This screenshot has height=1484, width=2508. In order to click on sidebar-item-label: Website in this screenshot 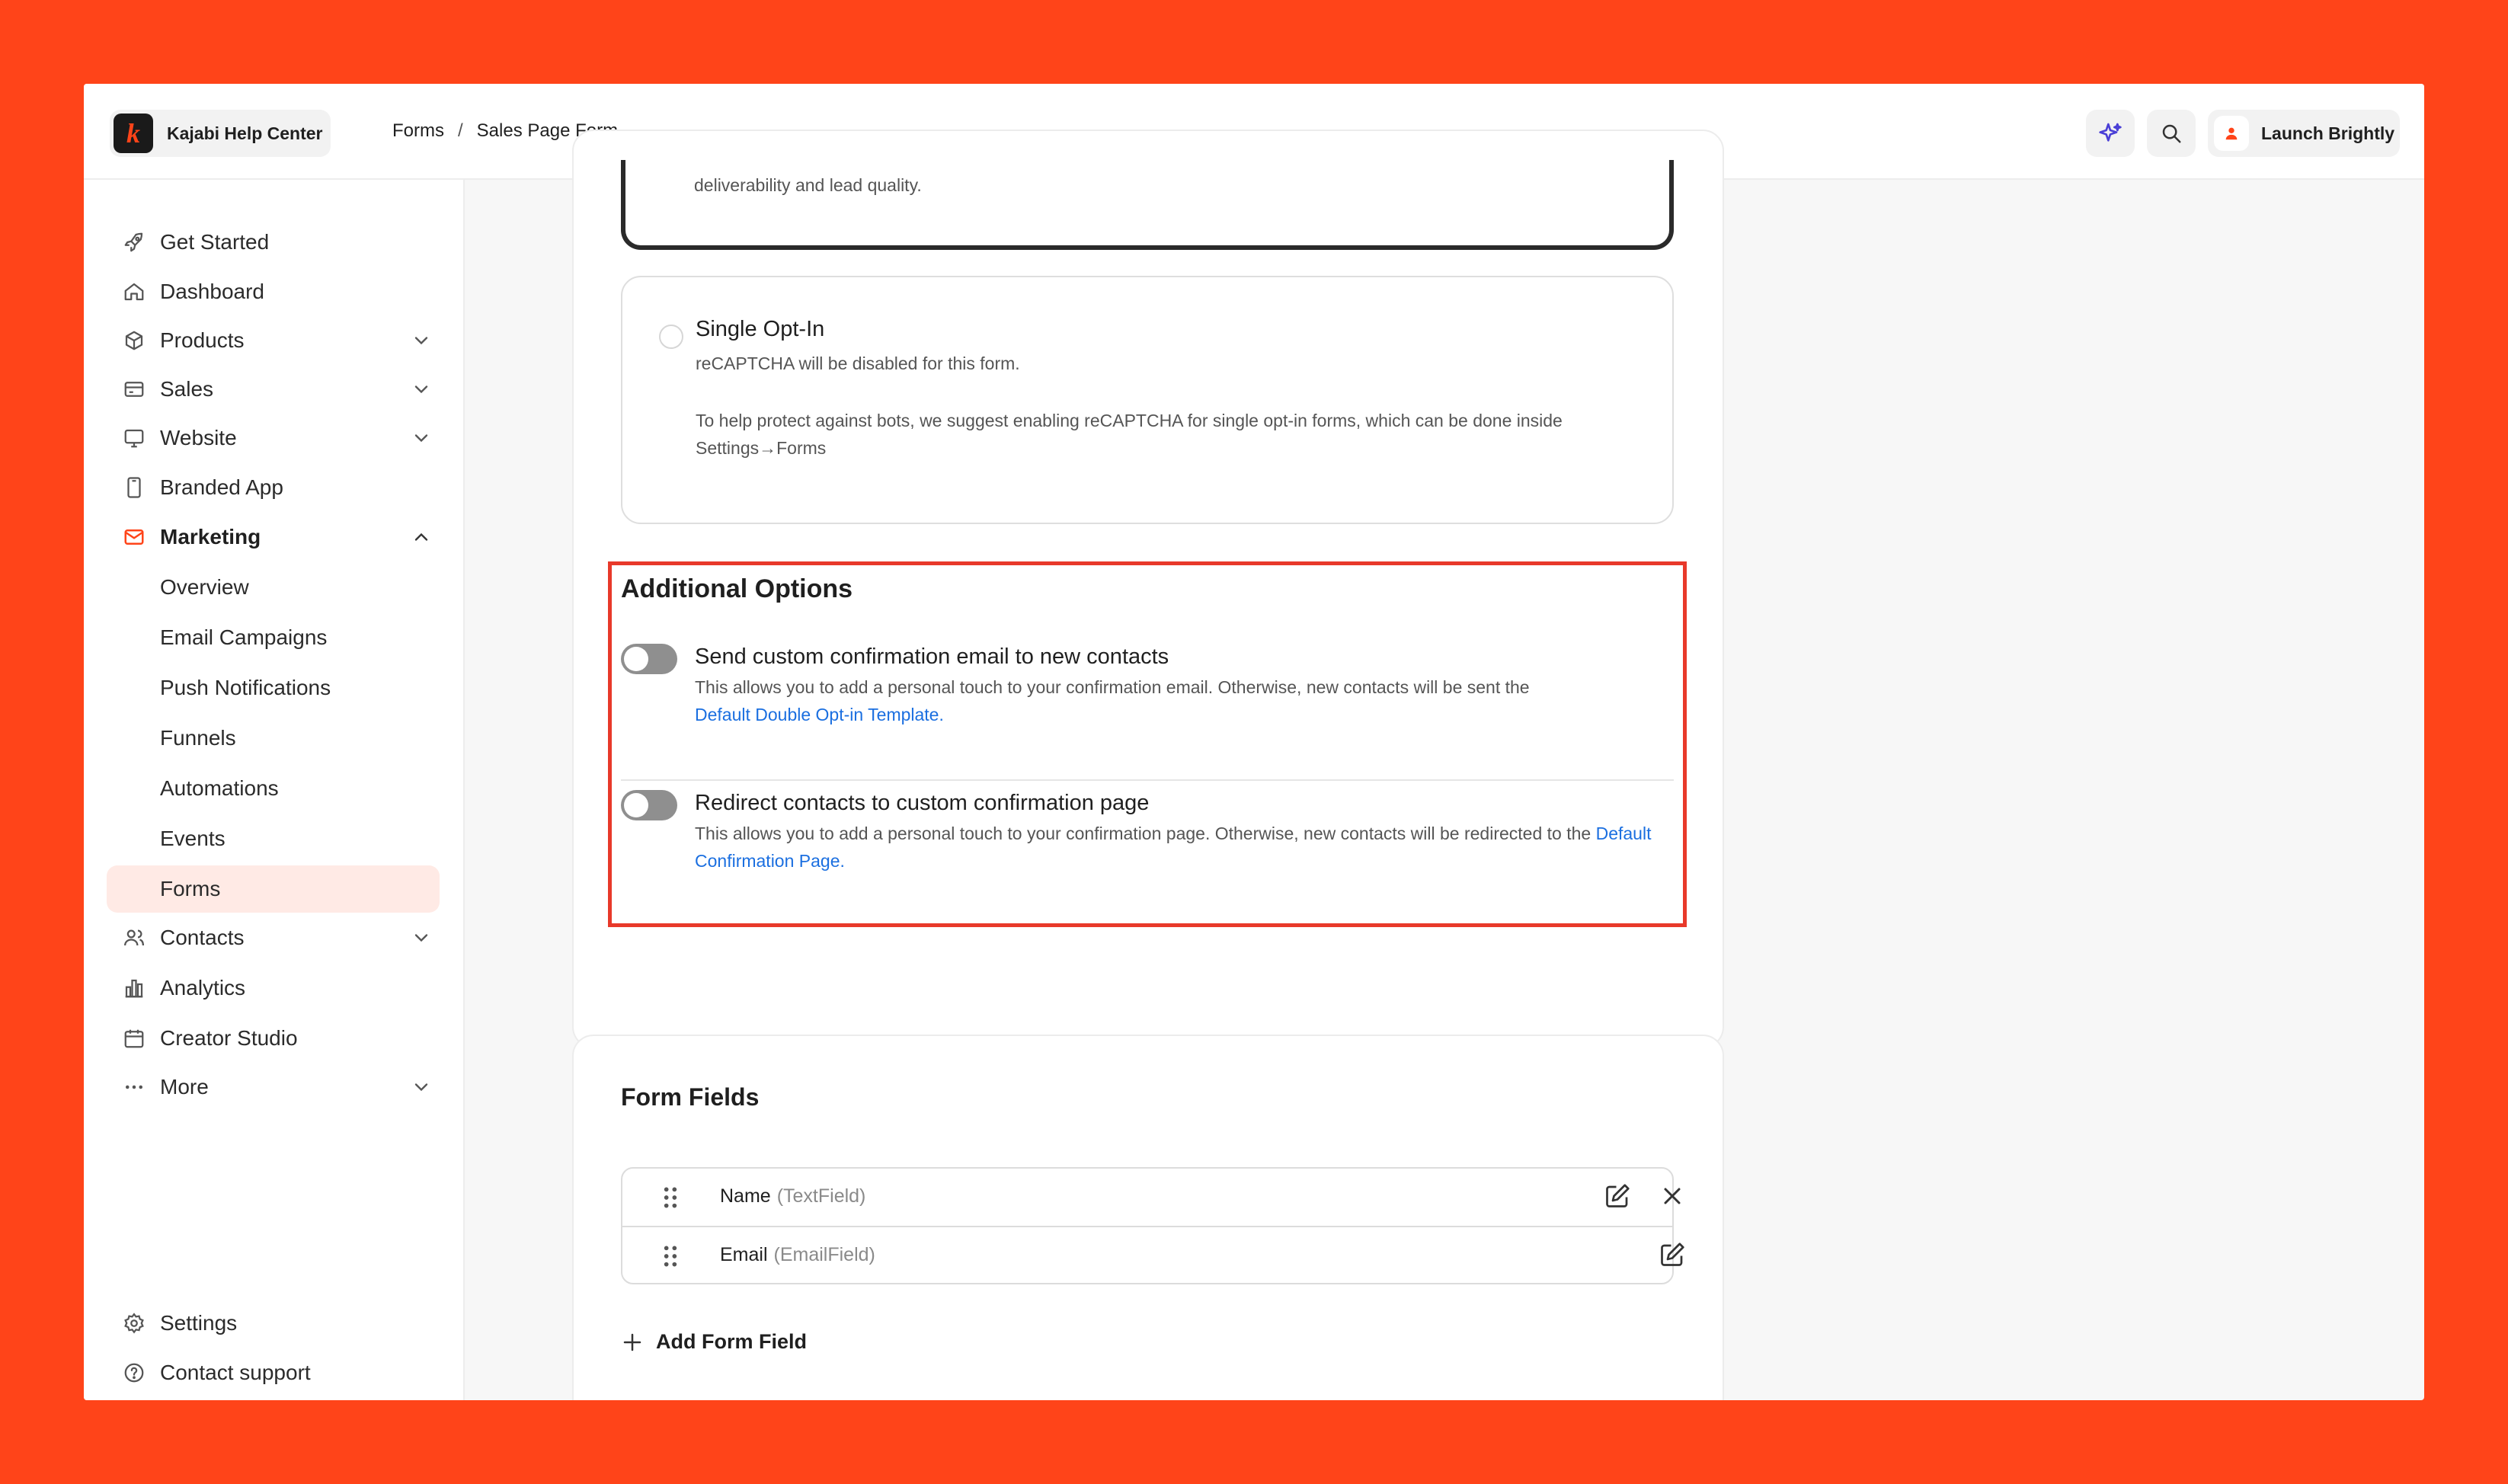, I will do `click(198, 437)`.